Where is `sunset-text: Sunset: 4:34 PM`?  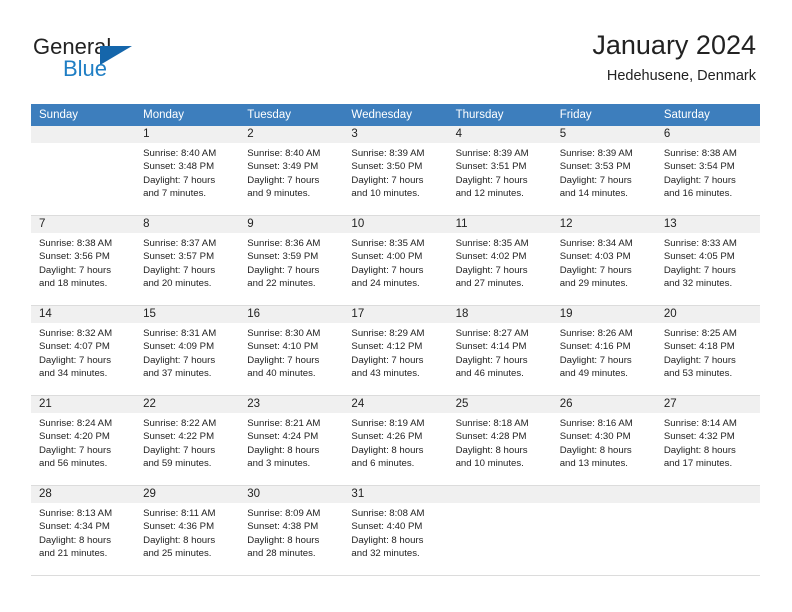
sunset-text: Sunset: 4:34 PM is located at coordinates (74, 527).